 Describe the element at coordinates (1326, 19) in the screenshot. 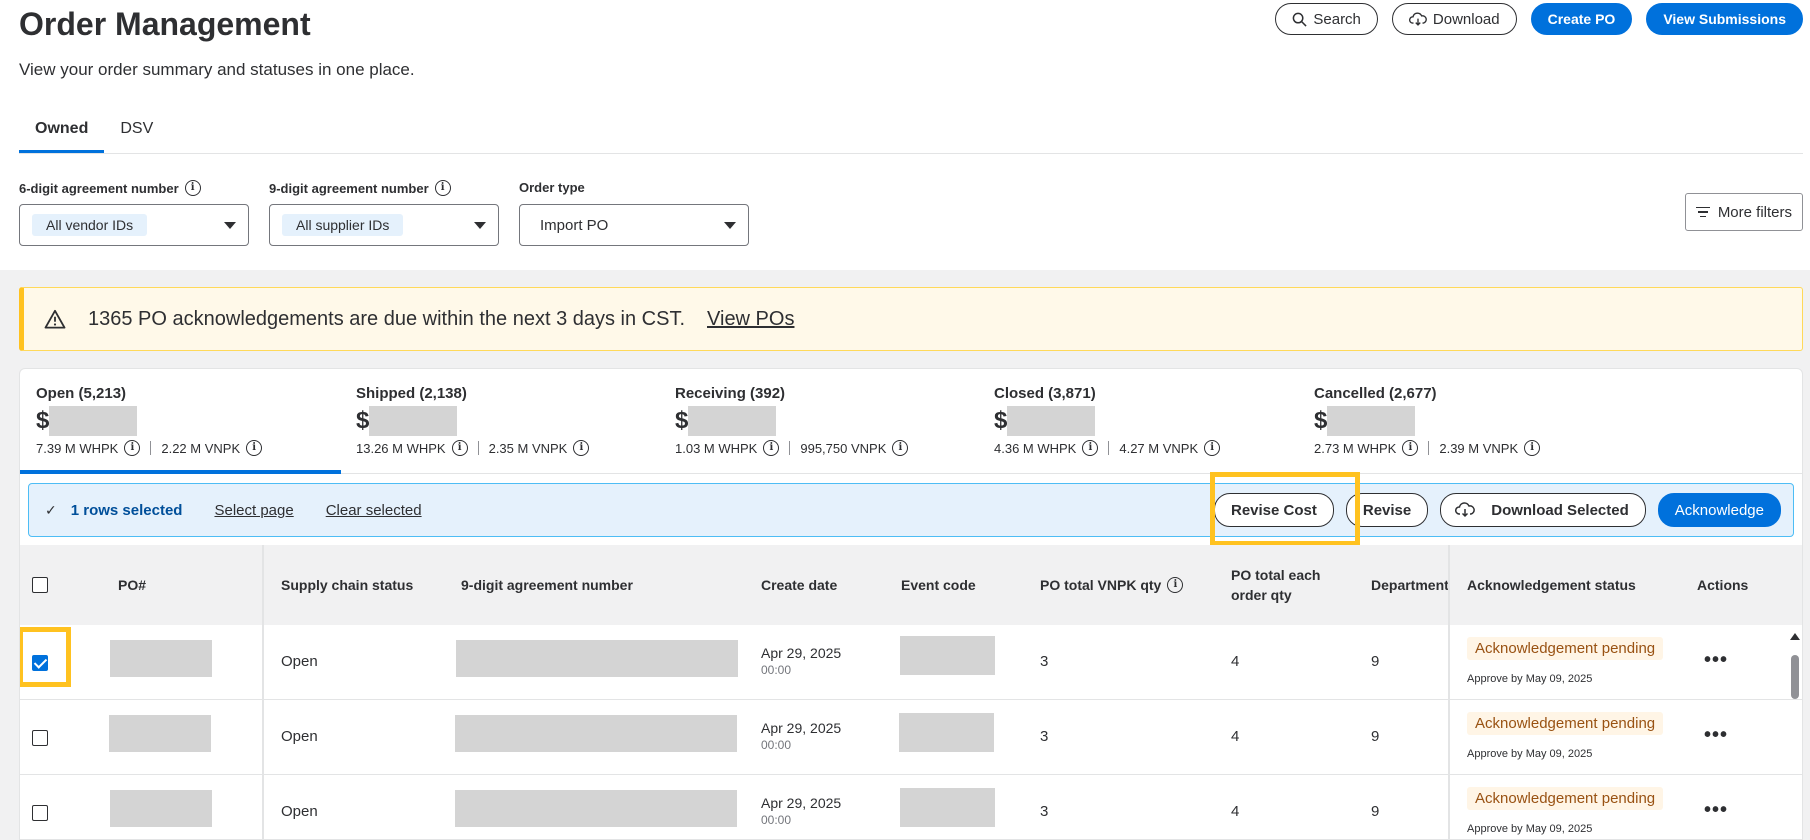

I see `search-button: Search` at that location.